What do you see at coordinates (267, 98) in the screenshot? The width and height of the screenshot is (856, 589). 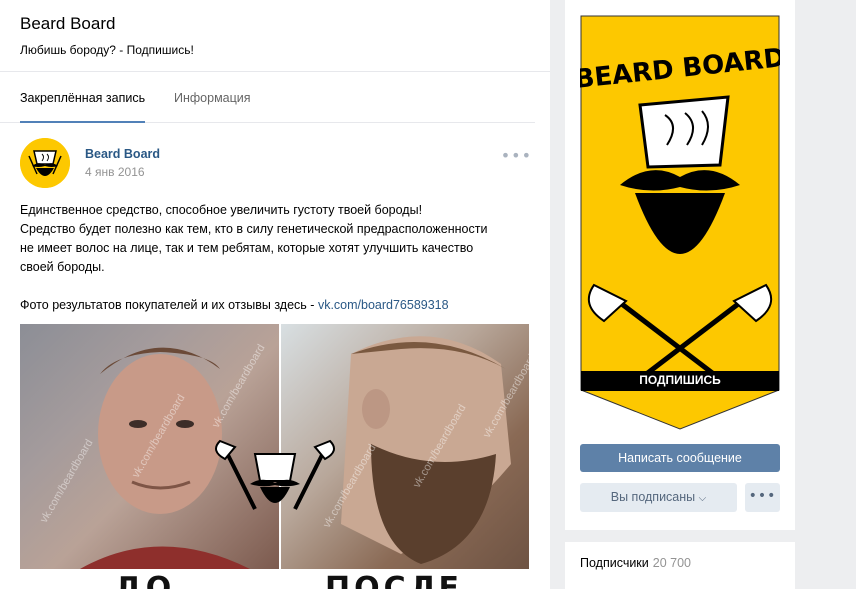 I see `tab-bar: Закреплённая запись Информация` at bounding box center [267, 98].